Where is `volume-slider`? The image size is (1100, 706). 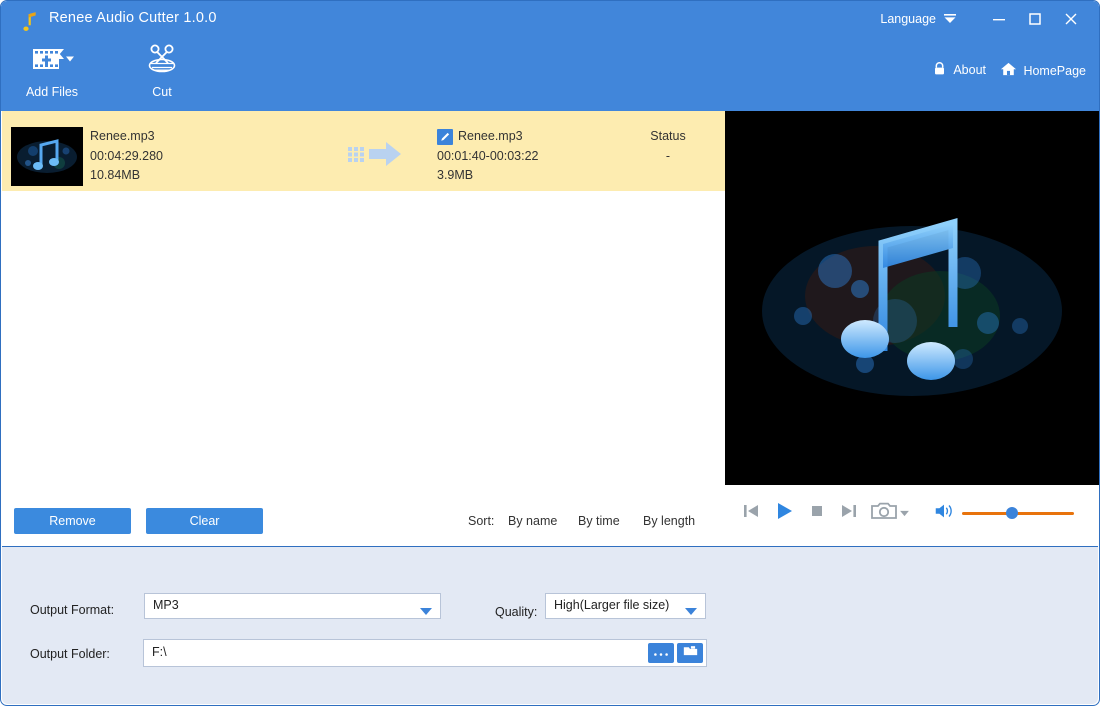
volume-slider is located at coordinates (1018, 513).